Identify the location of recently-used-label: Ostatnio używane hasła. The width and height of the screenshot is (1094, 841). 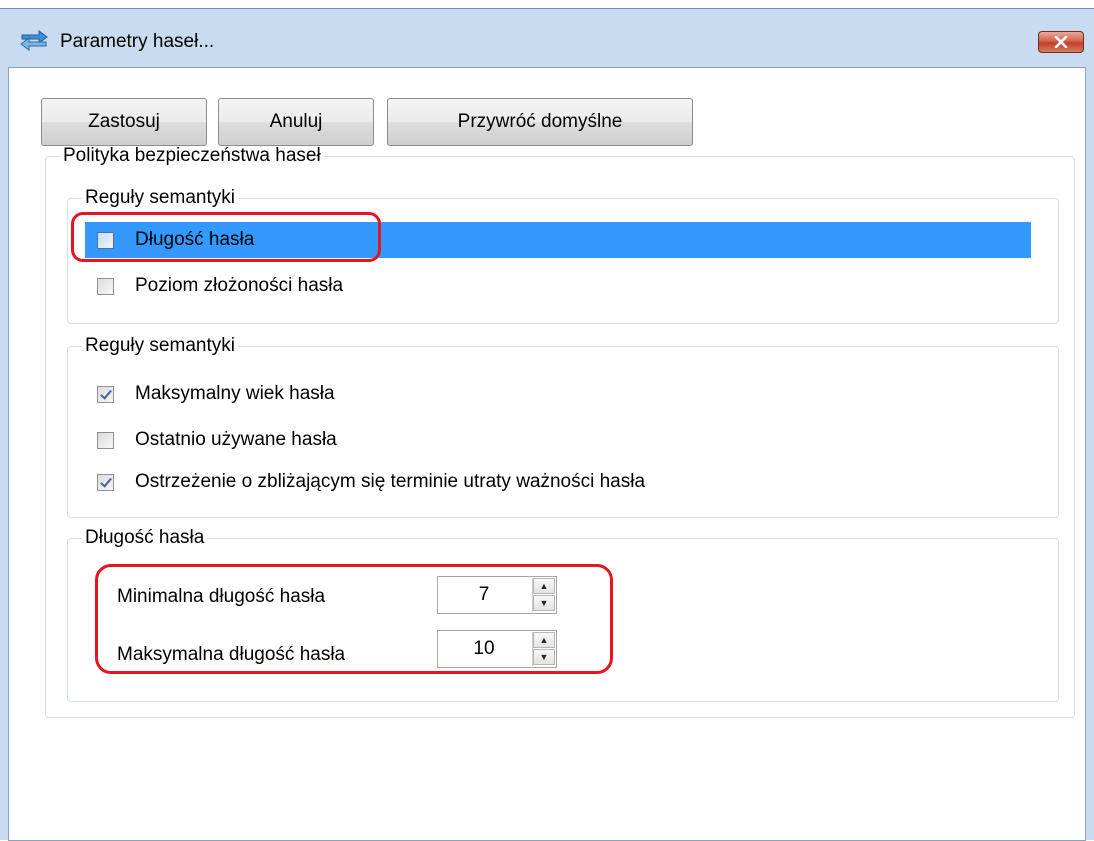
(236, 439).